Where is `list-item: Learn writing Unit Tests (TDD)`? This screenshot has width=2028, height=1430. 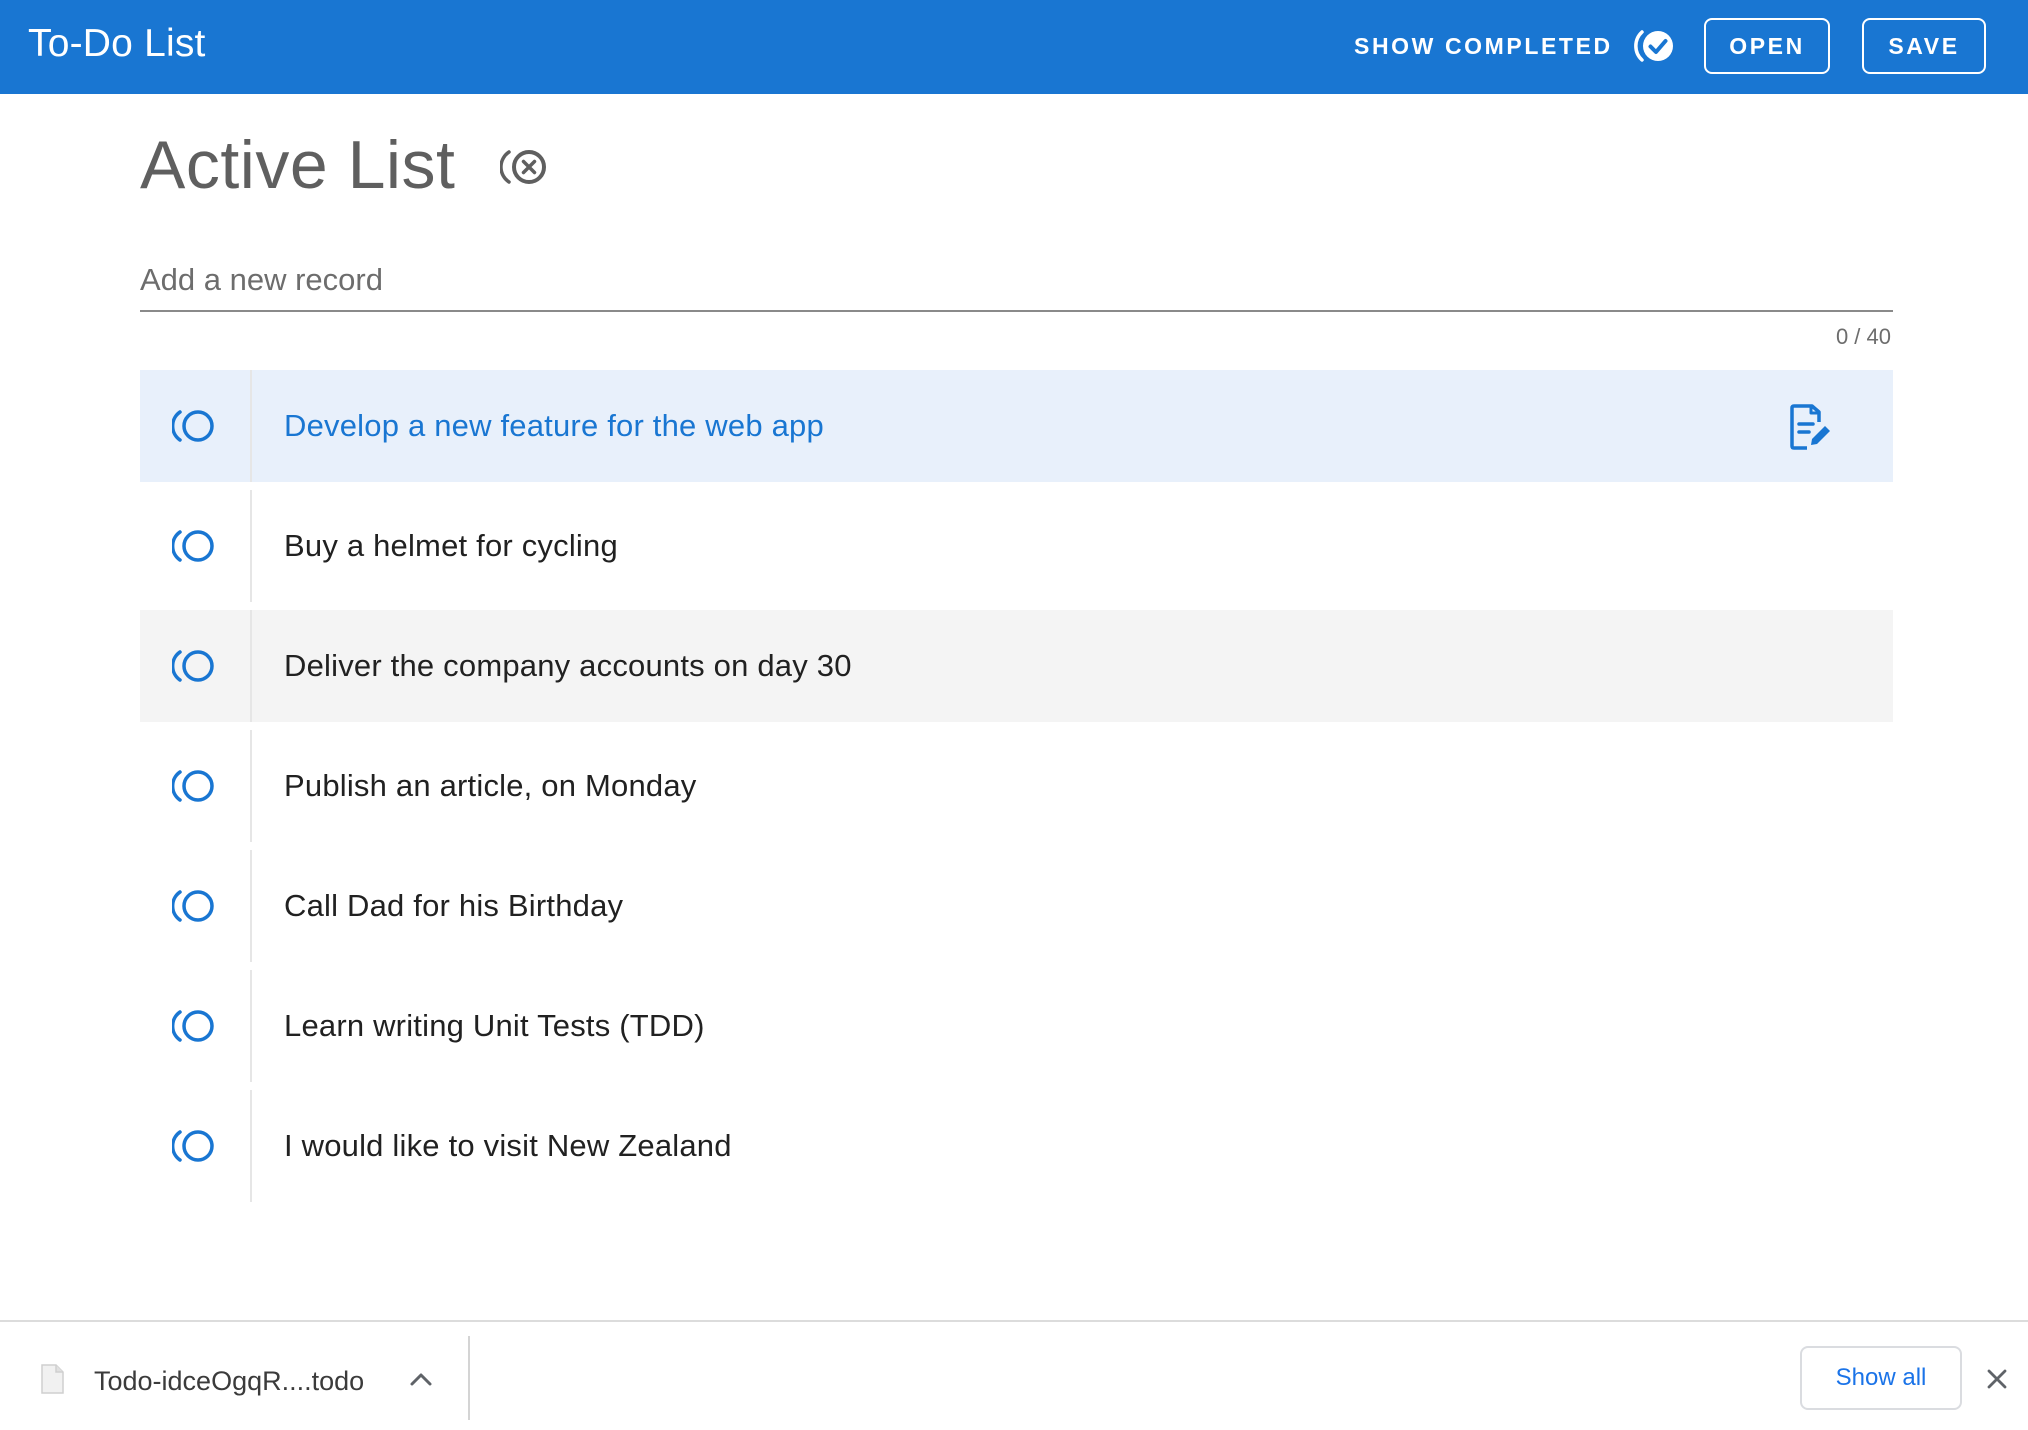 list-item: Learn writing Unit Tests (TDD) is located at coordinates (1016, 1026).